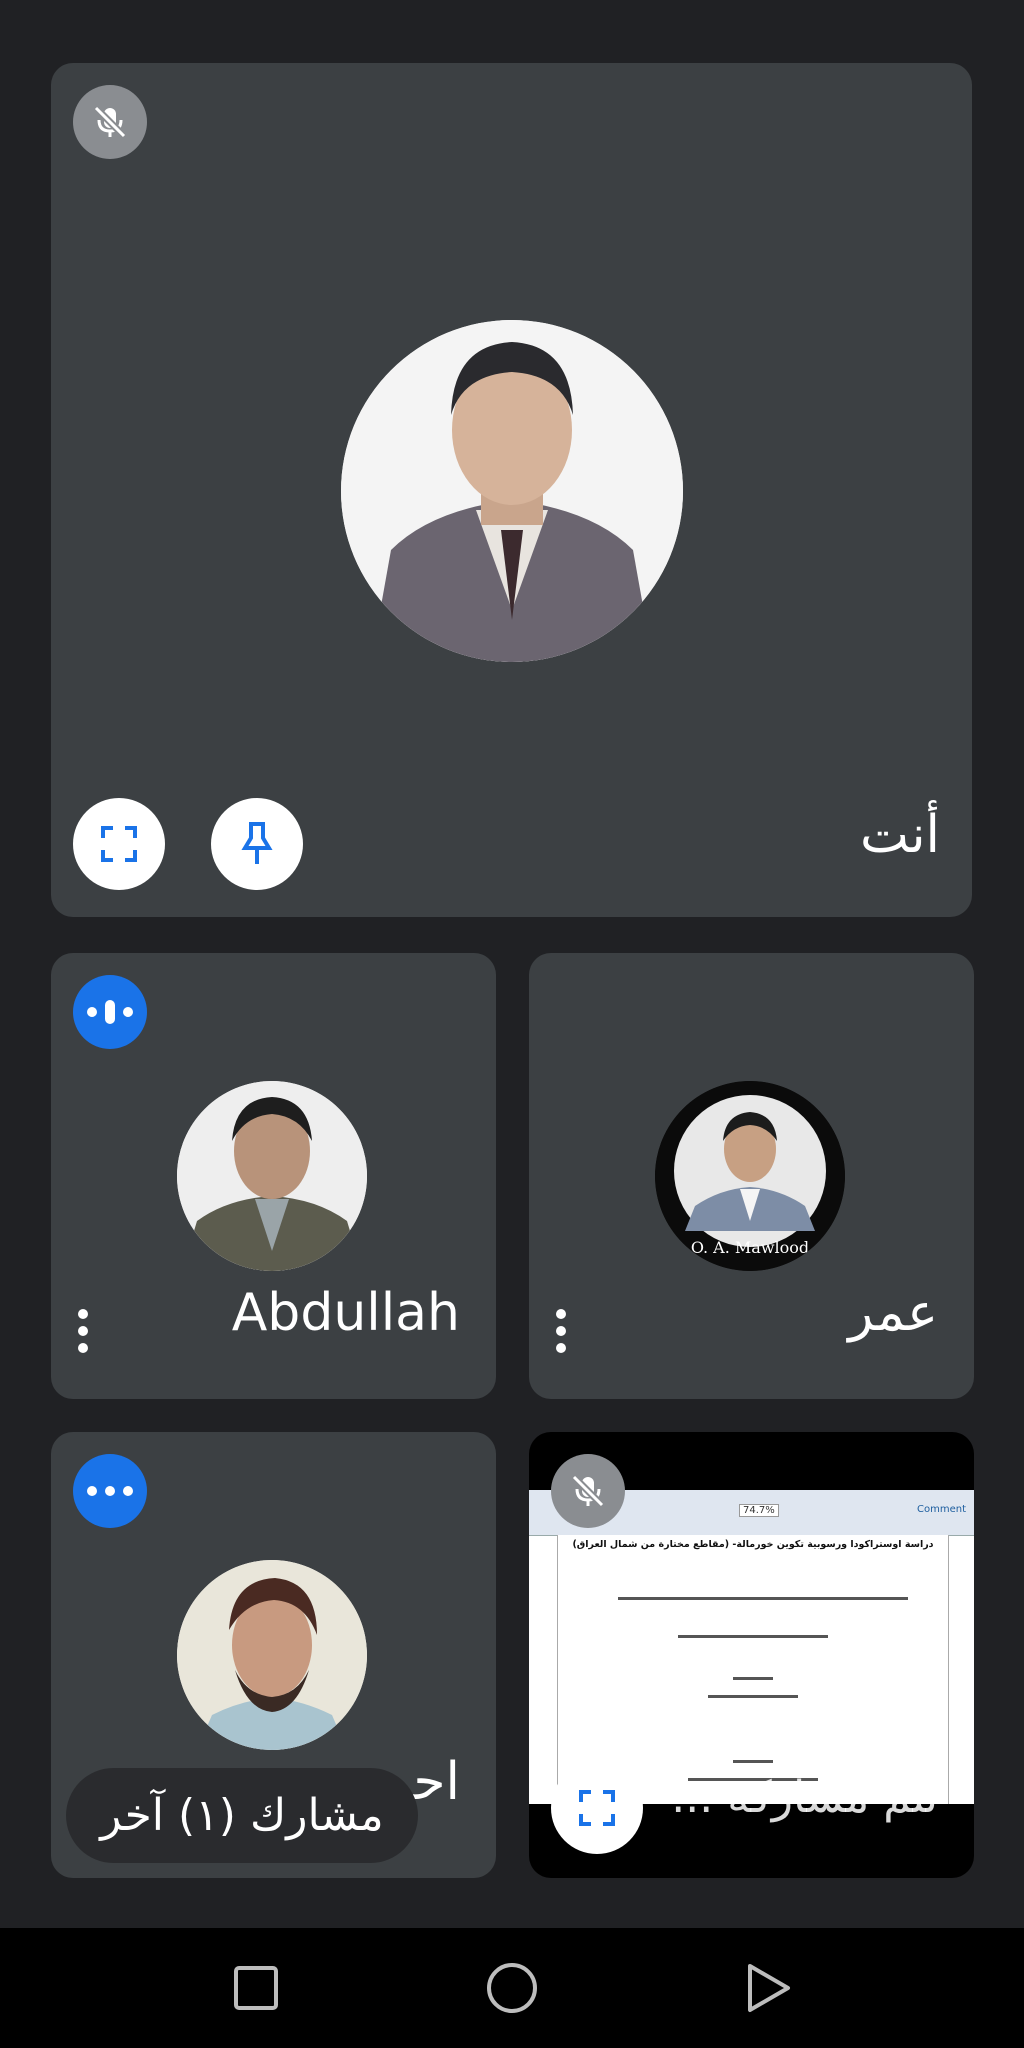  I want to click on pin-icon, so click(257, 843).